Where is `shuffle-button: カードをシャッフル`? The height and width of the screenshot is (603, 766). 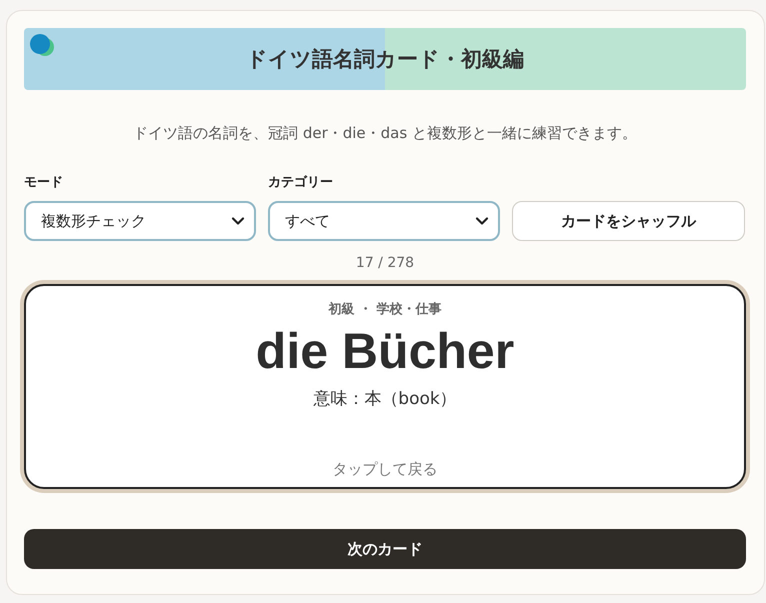 shuffle-button: カードをシャッフル is located at coordinates (628, 221).